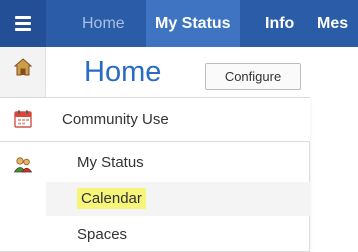  Describe the element at coordinates (103, 23) in the screenshot. I see `nav-tab-home: Home` at that location.